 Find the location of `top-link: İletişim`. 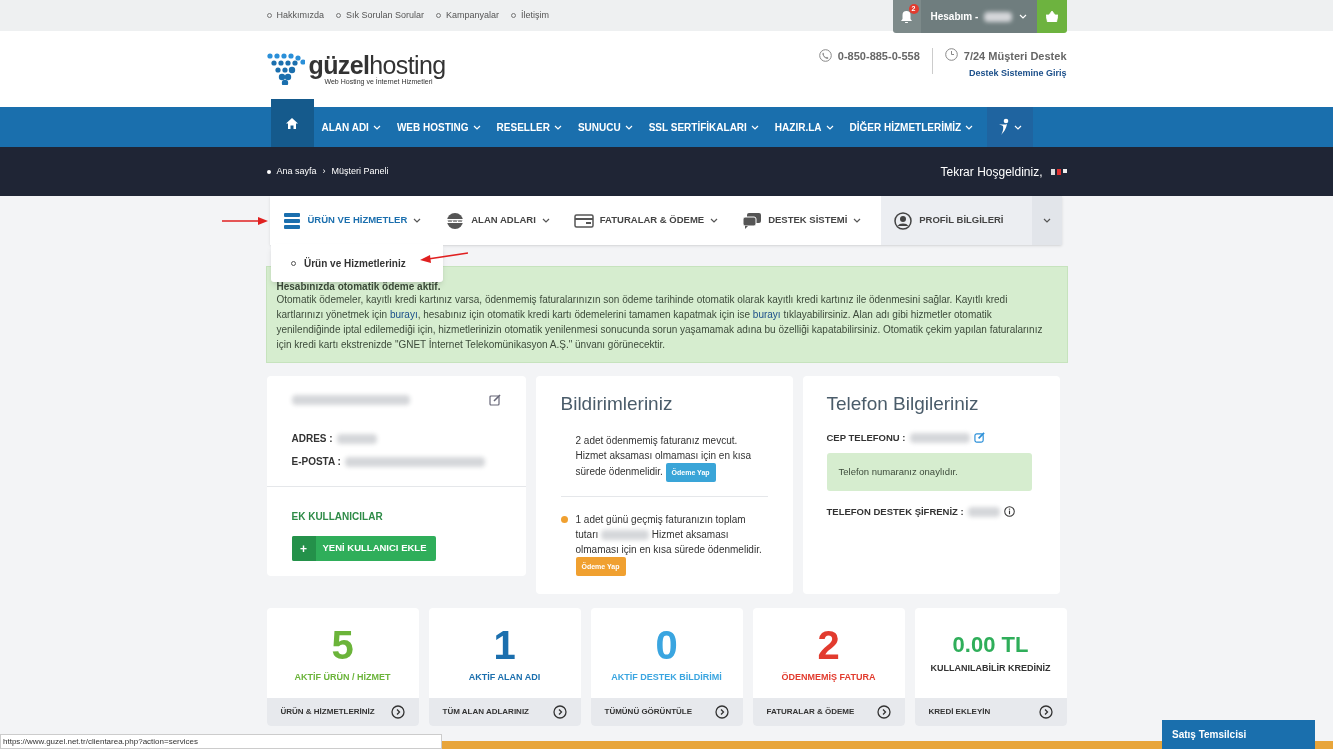

top-link: İletişim is located at coordinates (530, 15).